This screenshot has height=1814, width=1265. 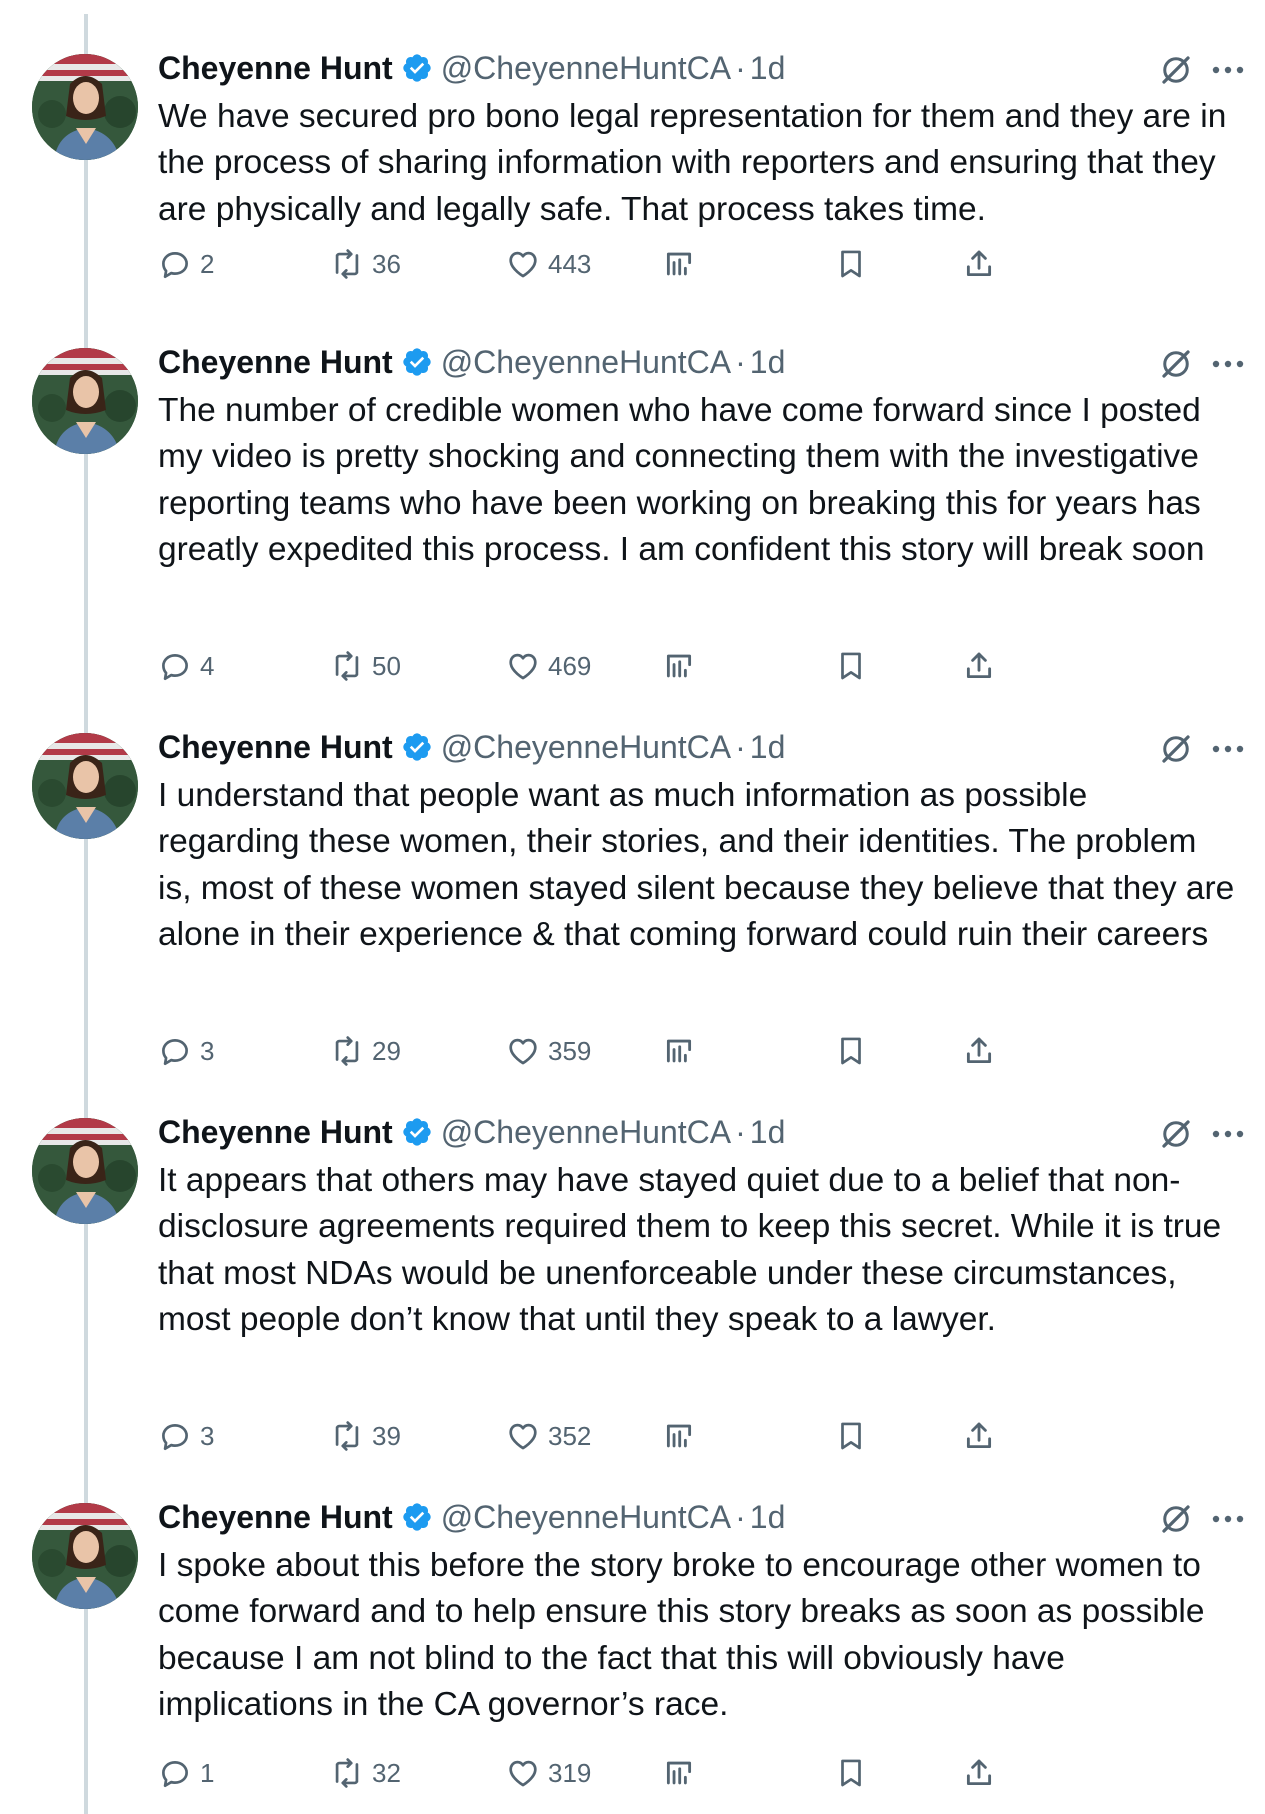 I want to click on like-count: 443, so click(x=570, y=263).